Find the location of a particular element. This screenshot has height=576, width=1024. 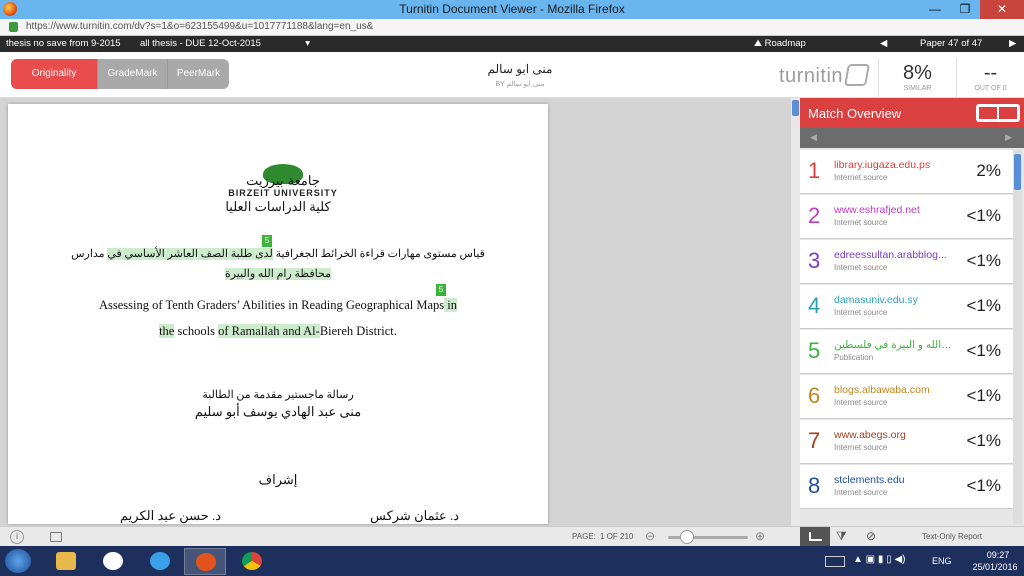

viewer-scrollbar is located at coordinates (795, 312).